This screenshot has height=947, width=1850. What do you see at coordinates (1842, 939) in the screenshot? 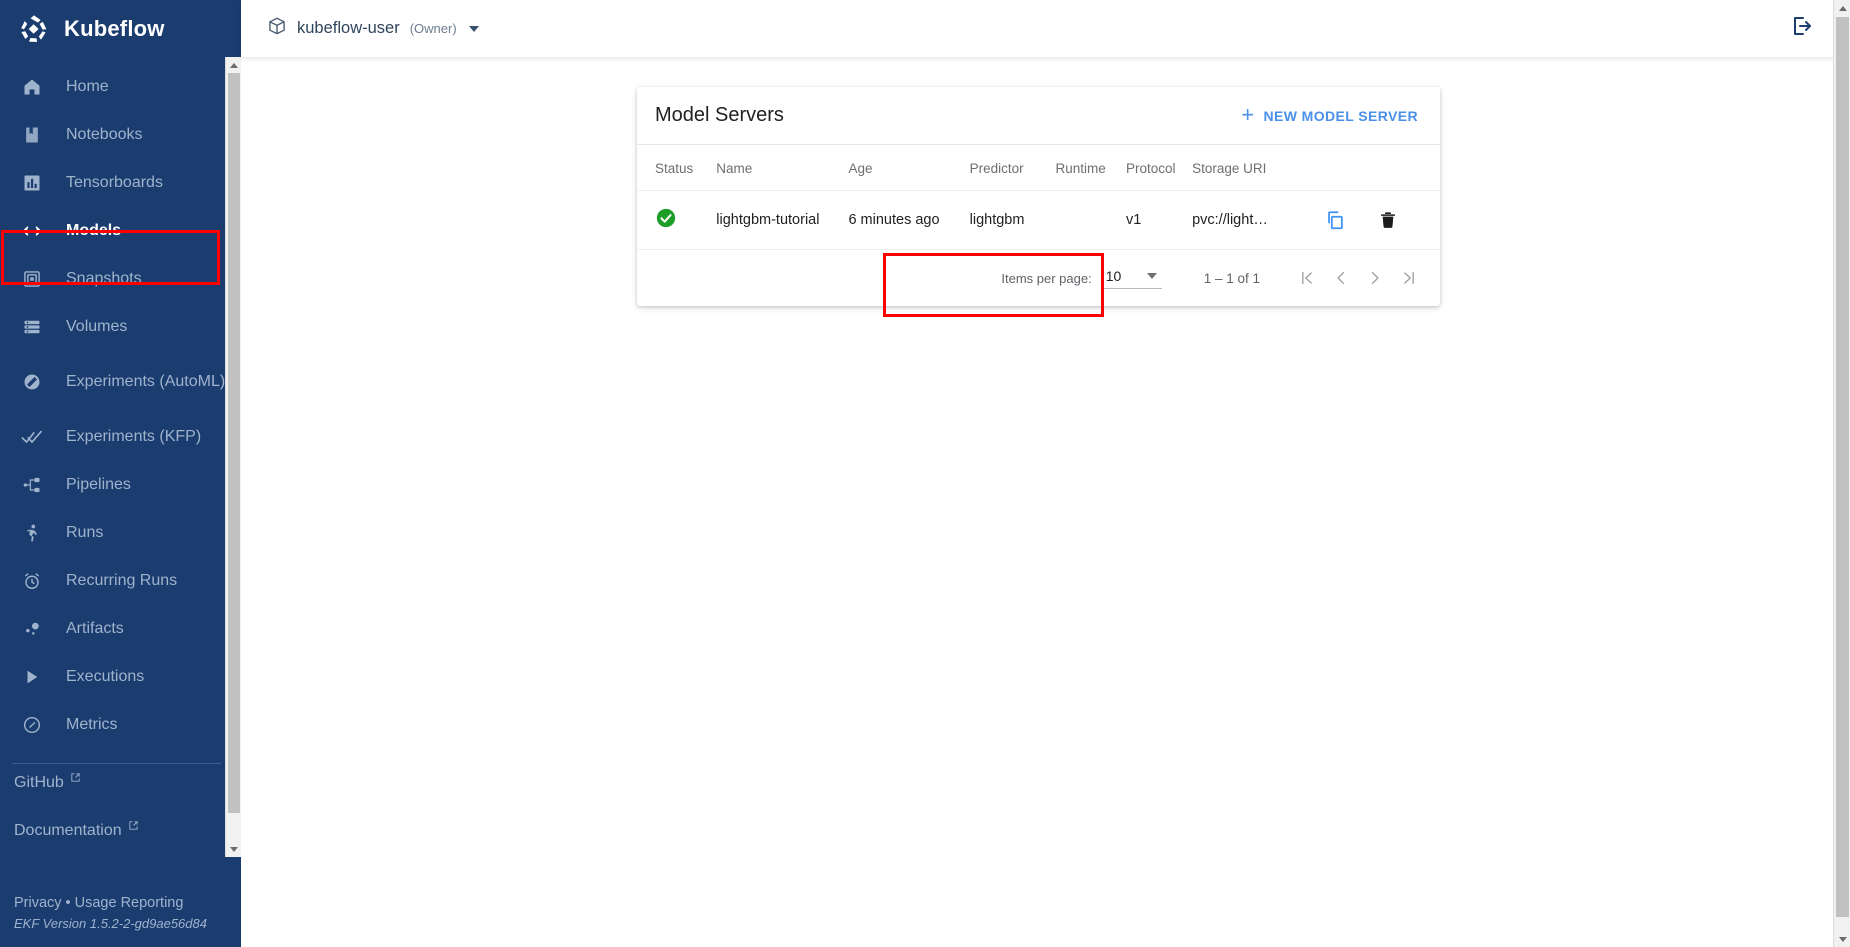
I see `page-scroll-down-button` at bounding box center [1842, 939].